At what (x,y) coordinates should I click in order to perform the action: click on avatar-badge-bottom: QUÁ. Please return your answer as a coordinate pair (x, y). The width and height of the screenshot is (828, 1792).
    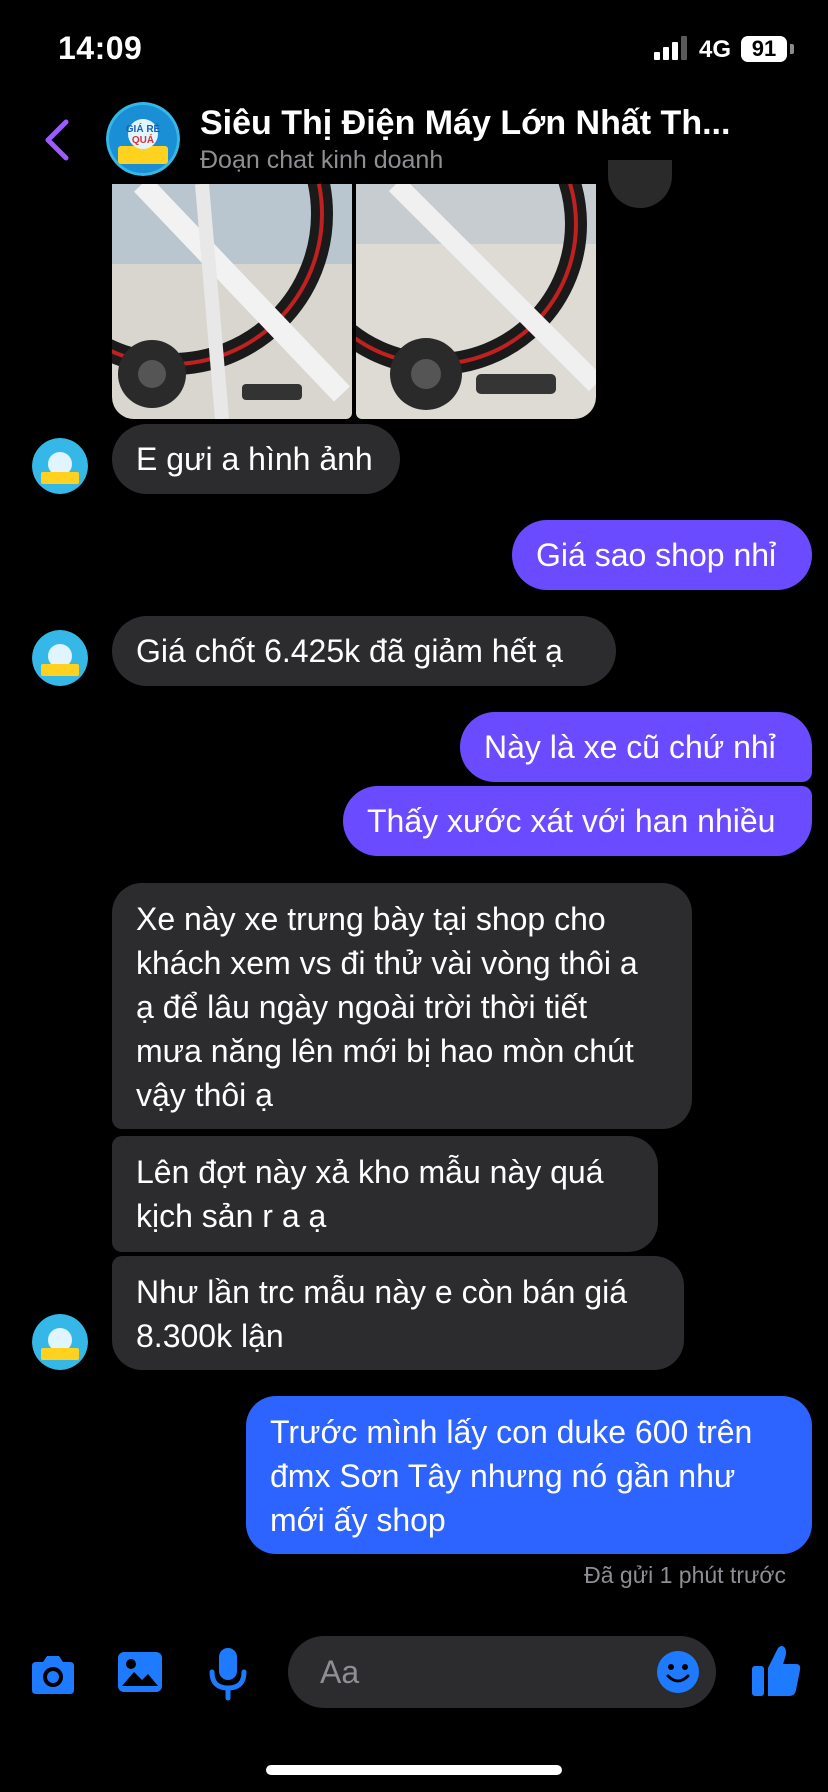
    Looking at the image, I should click on (143, 139).